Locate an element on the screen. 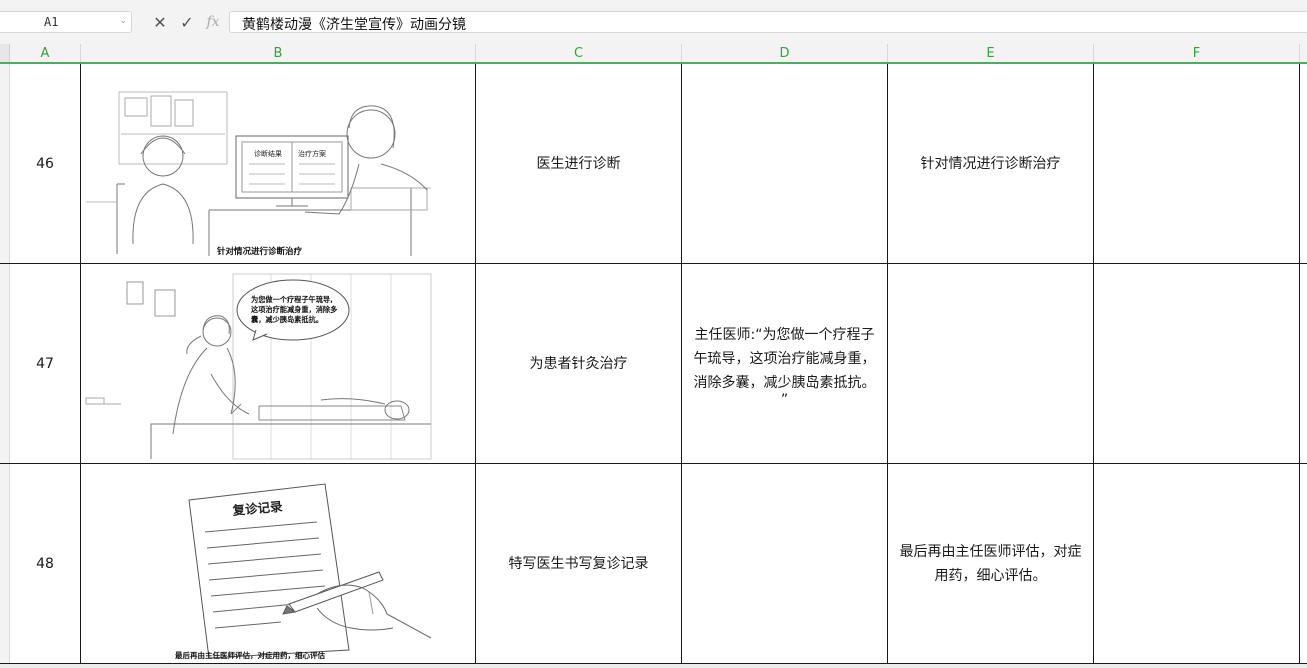 This screenshot has width=1307, height=668. cell-e48: 最后再由主任医师评估，对症 用药，细心评估。 is located at coordinates (991, 564).